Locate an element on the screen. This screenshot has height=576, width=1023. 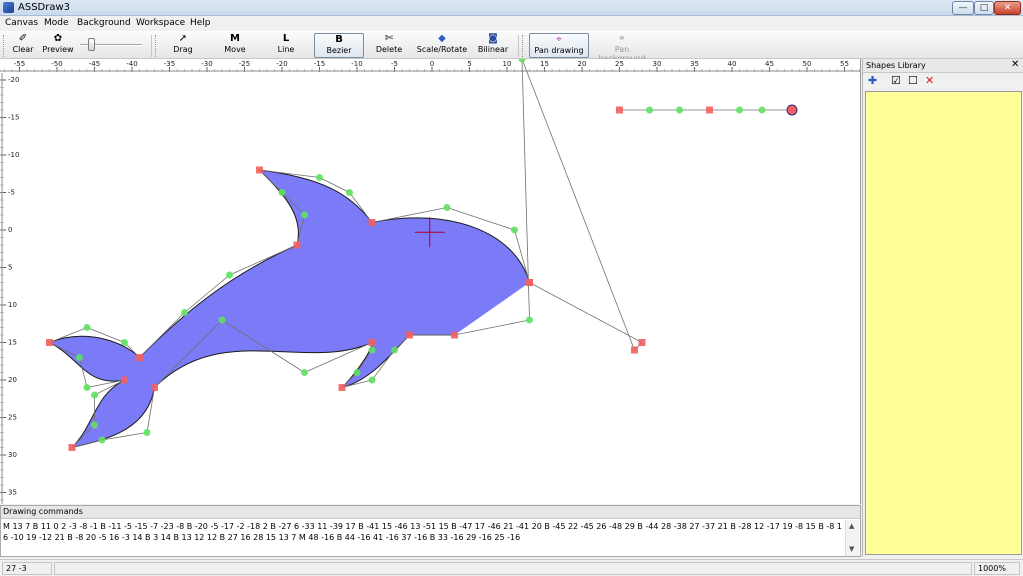
menu-help: Help is located at coordinates (200, 23).